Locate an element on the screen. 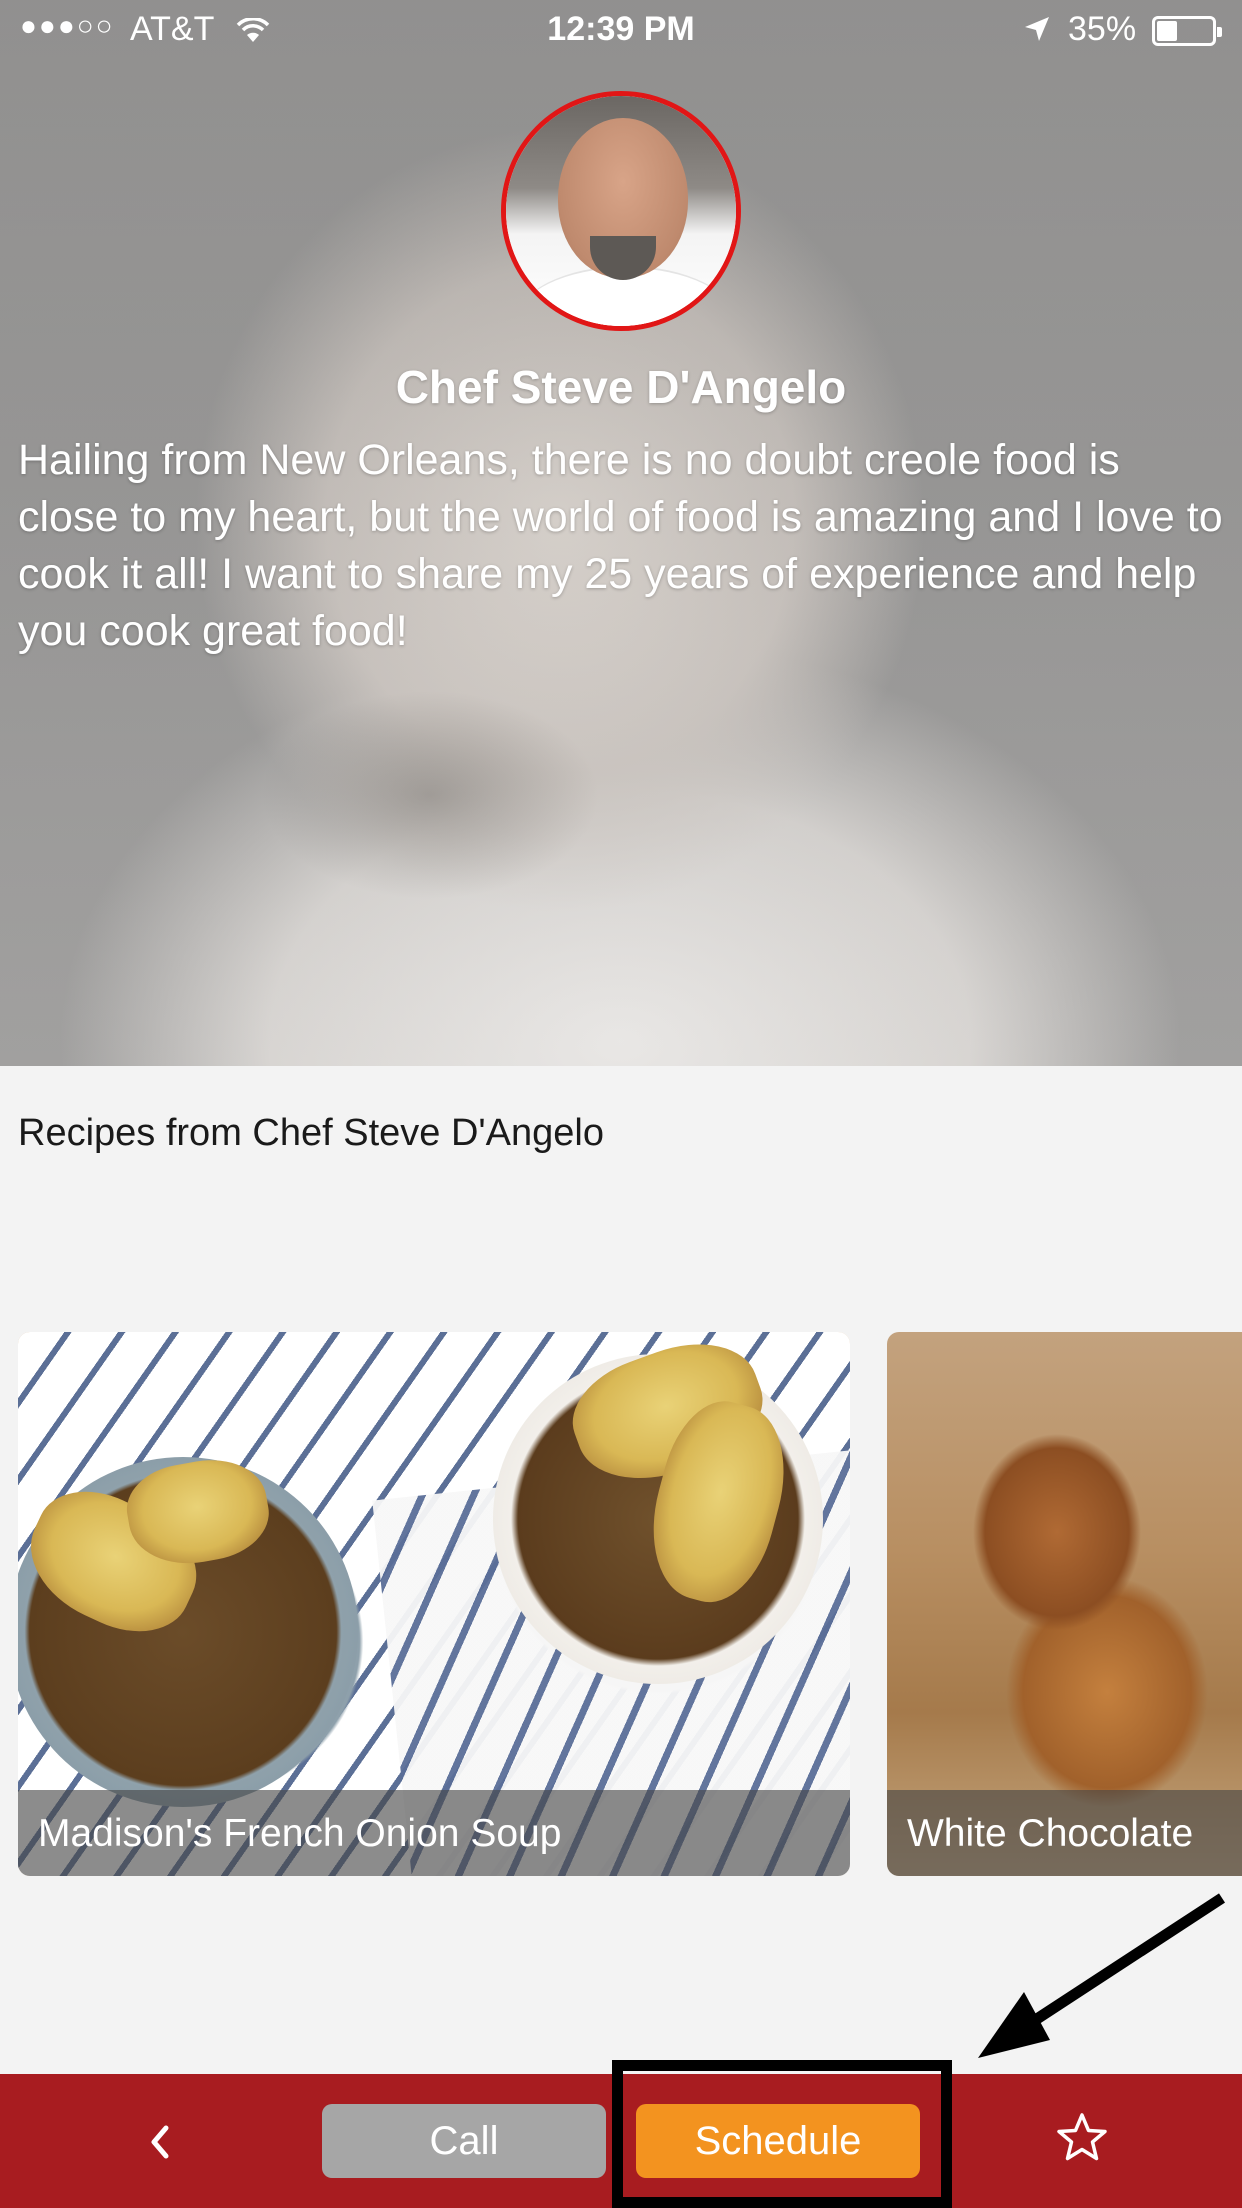  star-icon is located at coordinates (1082, 2137).